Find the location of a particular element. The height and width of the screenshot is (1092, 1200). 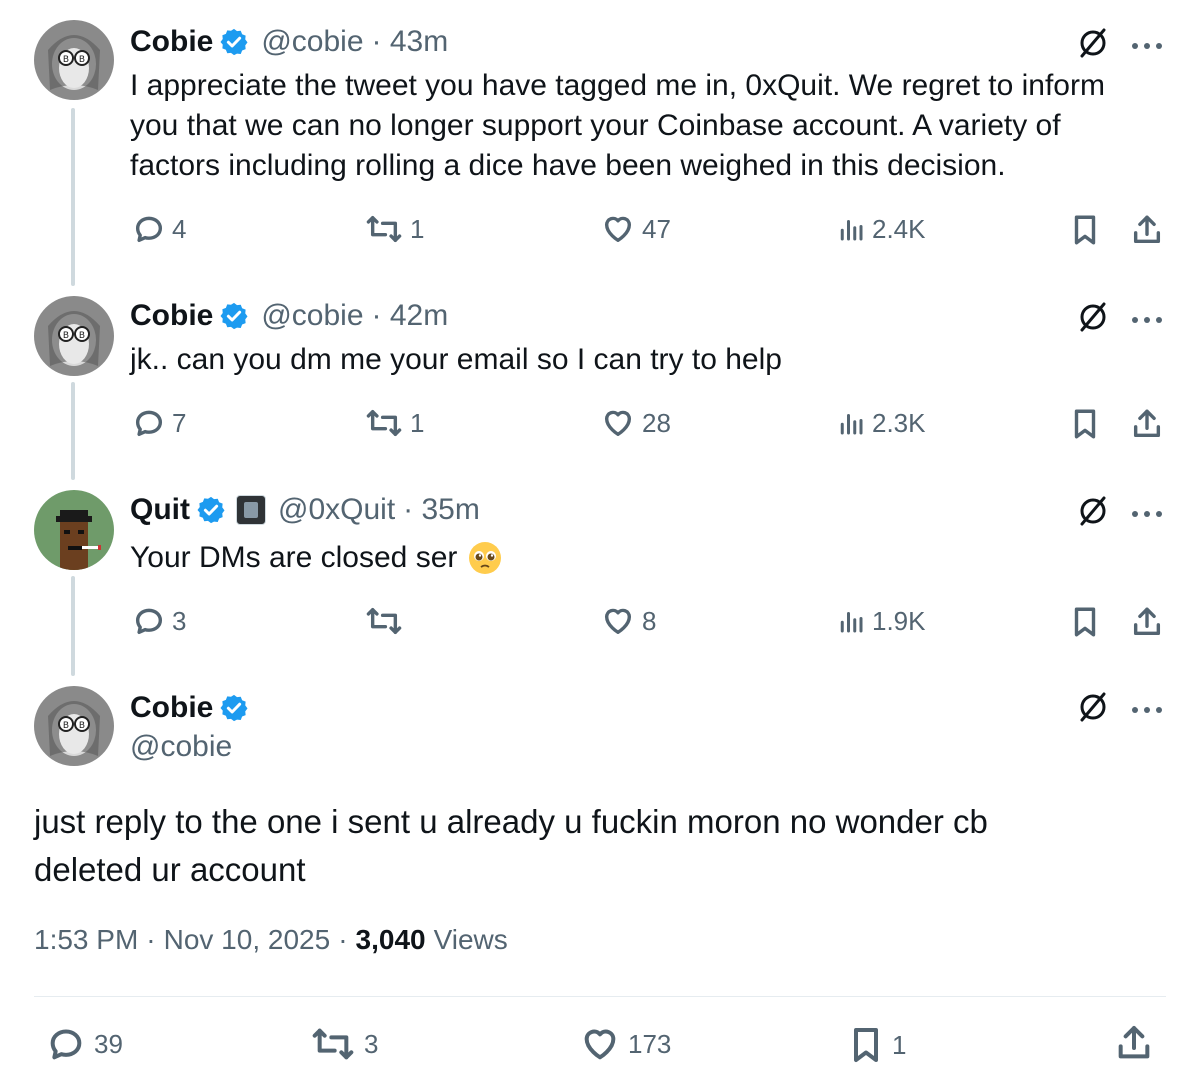

tweet-meta: 1:53 PM · Nov 10, 2025 · 3,040 Views is located at coordinates (271, 940).